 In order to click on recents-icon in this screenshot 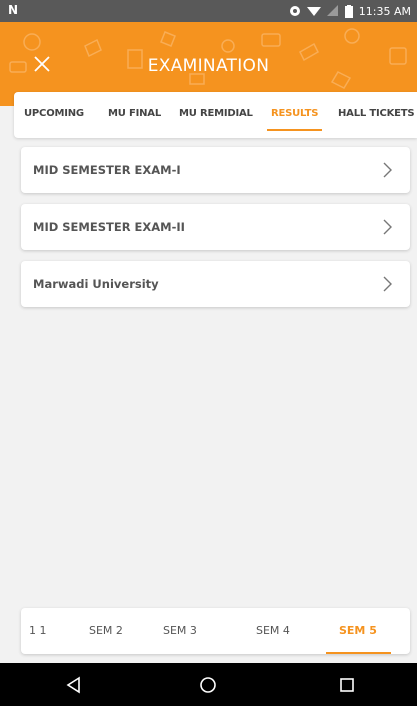, I will do `click(347, 685)`.